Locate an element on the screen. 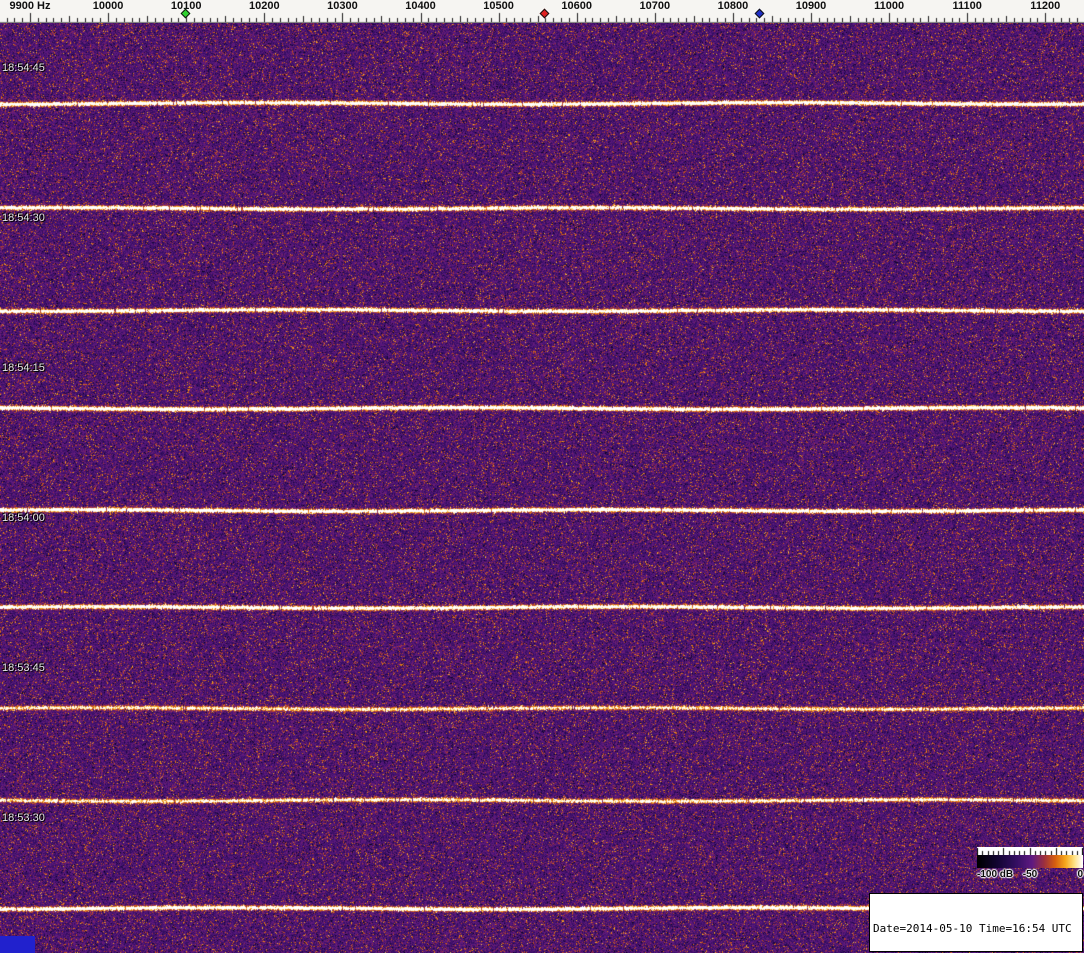  colorbar-min-label: -100 dB is located at coordinates (995, 874).